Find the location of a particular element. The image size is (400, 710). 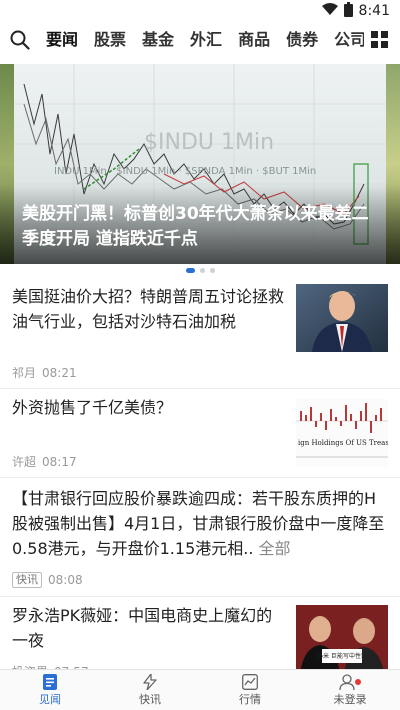

tab-bonds: 债券 is located at coordinates (302, 40).